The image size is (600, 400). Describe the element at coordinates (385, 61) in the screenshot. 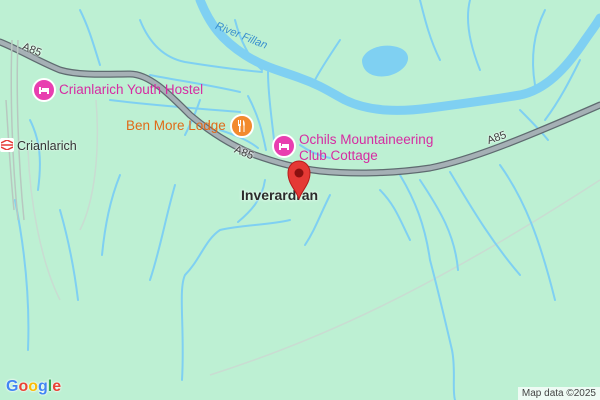

I see `lochan` at that location.